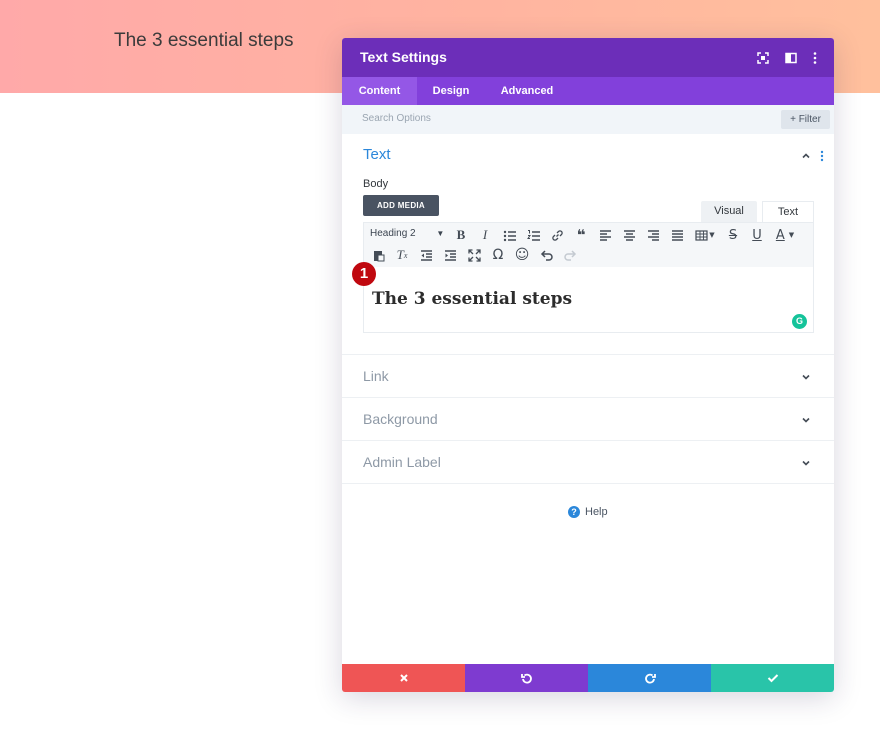 The image size is (880, 751). I want to click on search-input: Search Options, so click(396, 118).